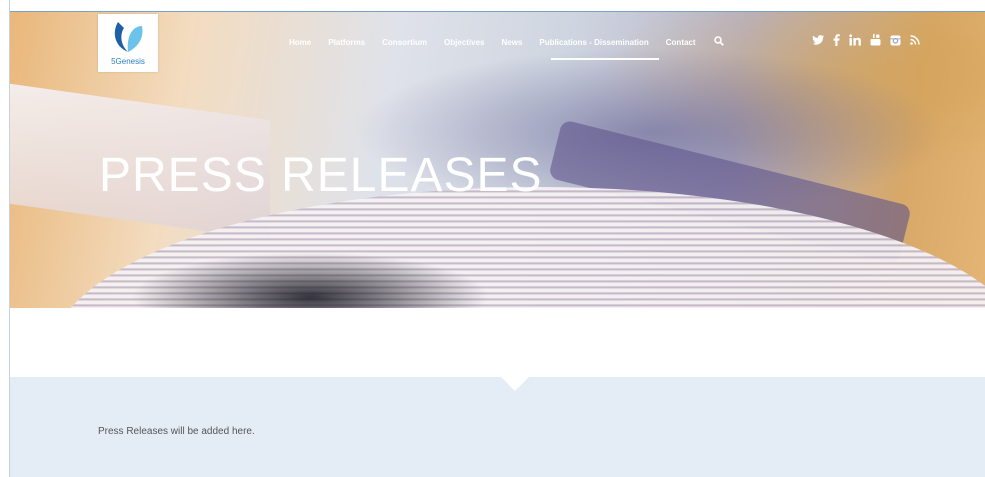 The image size is (985, 477). Describe the element at coordinates (346, 42) in the screenshot. I see `nav-platforms: Platforms` at that location.